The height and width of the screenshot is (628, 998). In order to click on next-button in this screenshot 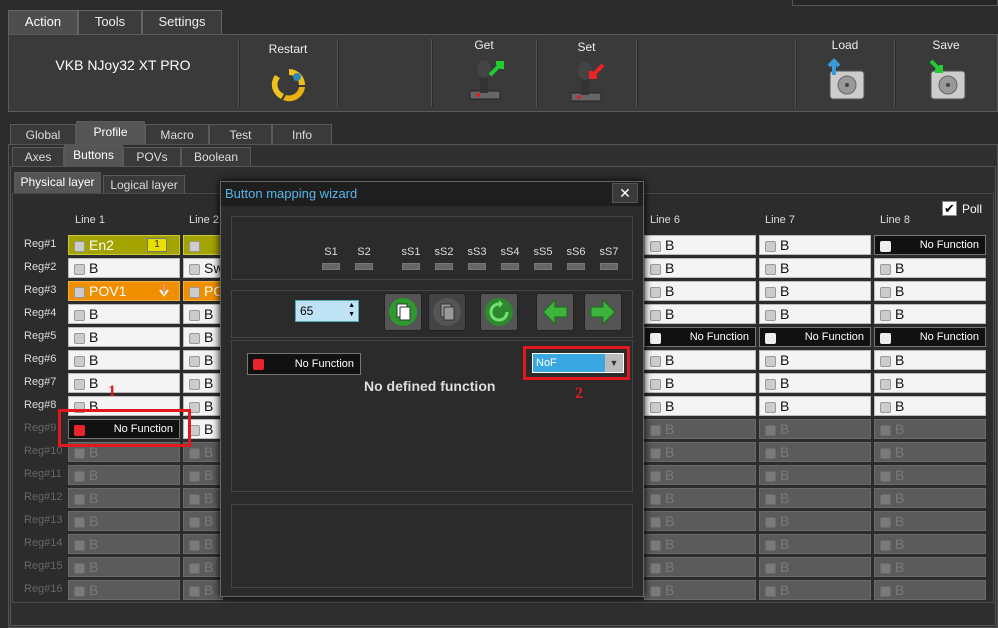, I will do `click(603, 312)`.